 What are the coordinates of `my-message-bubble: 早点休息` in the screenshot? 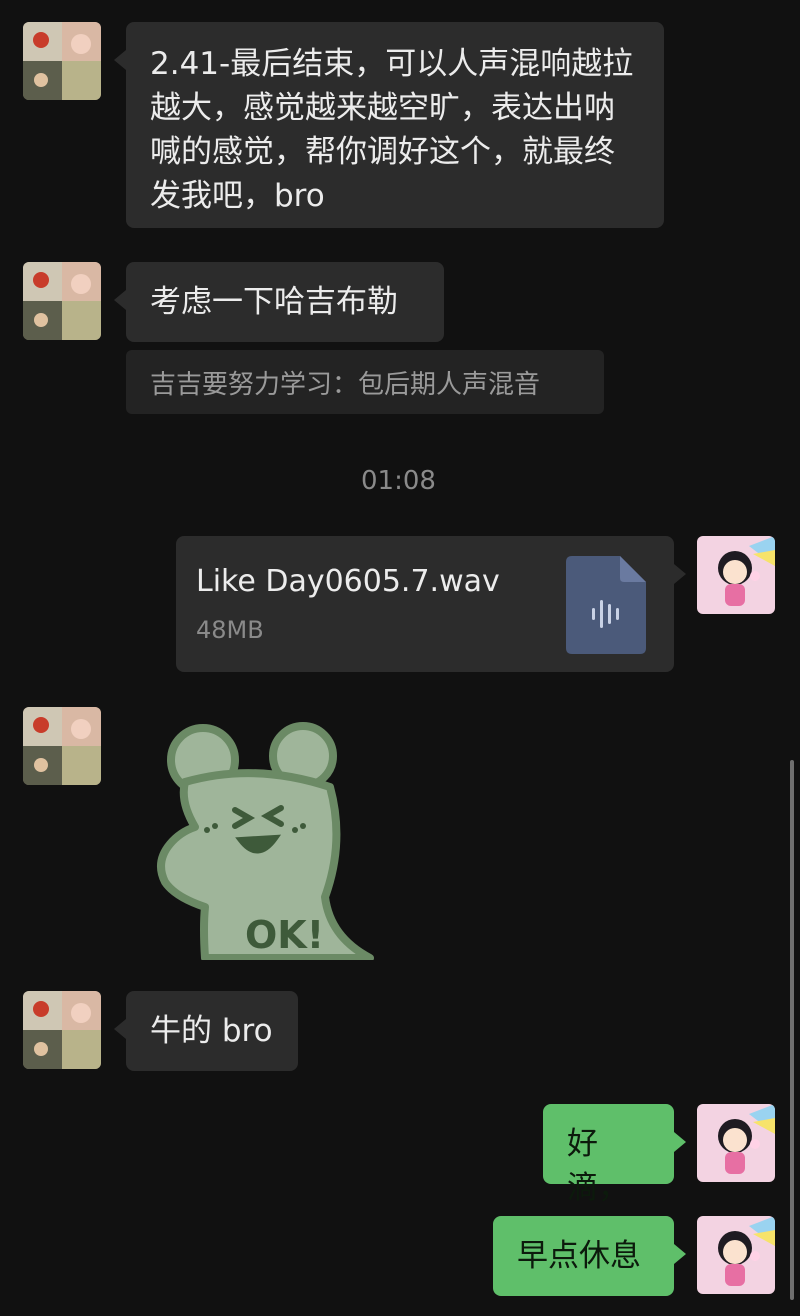 It's located at (589, 1256).